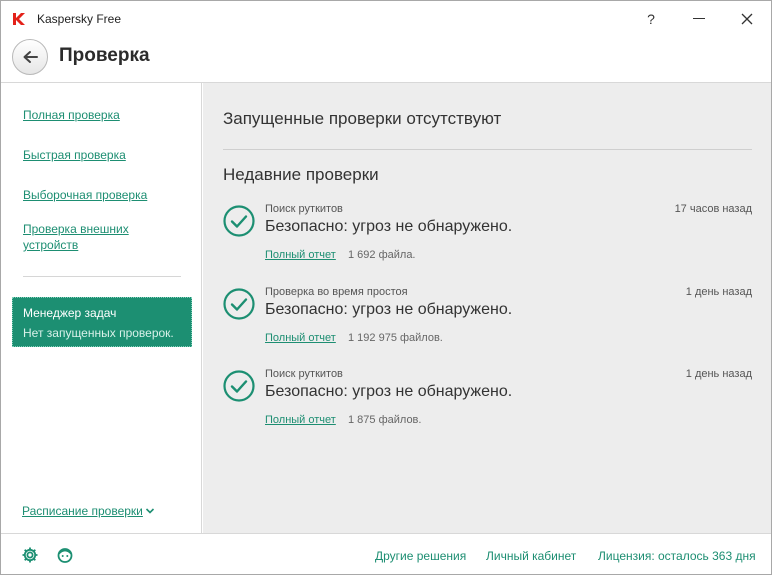 Image resolution: width=772 pixels, height=575 pixels. I want to click on gear-icon, so click(30, 555).